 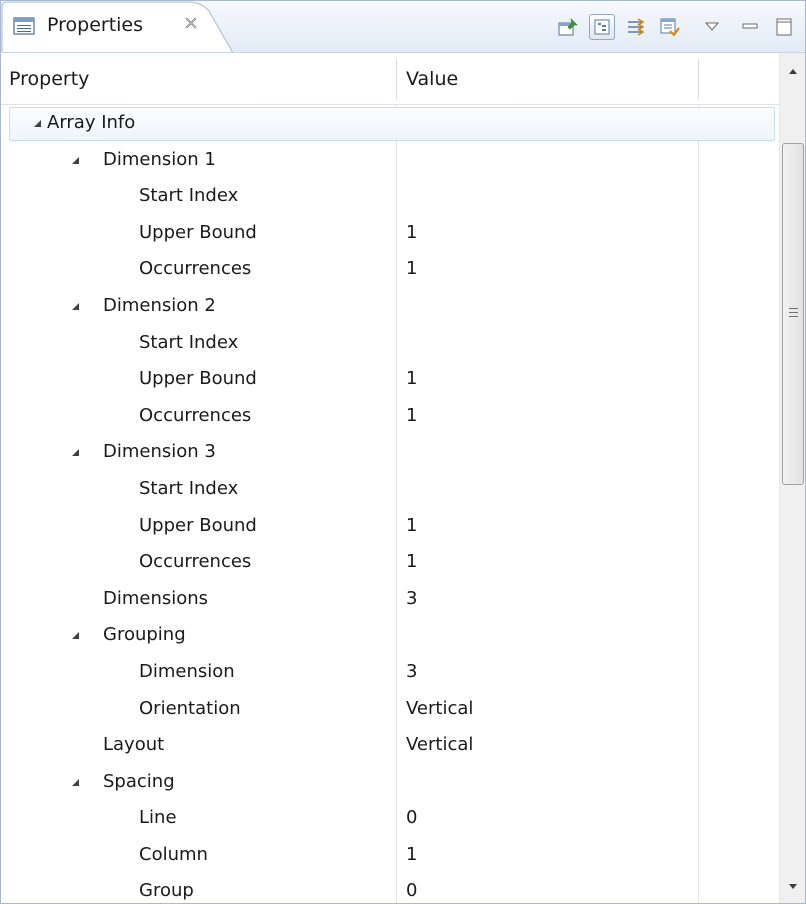 I want to click on table-row: Group 0, so click(x=390, y=888).